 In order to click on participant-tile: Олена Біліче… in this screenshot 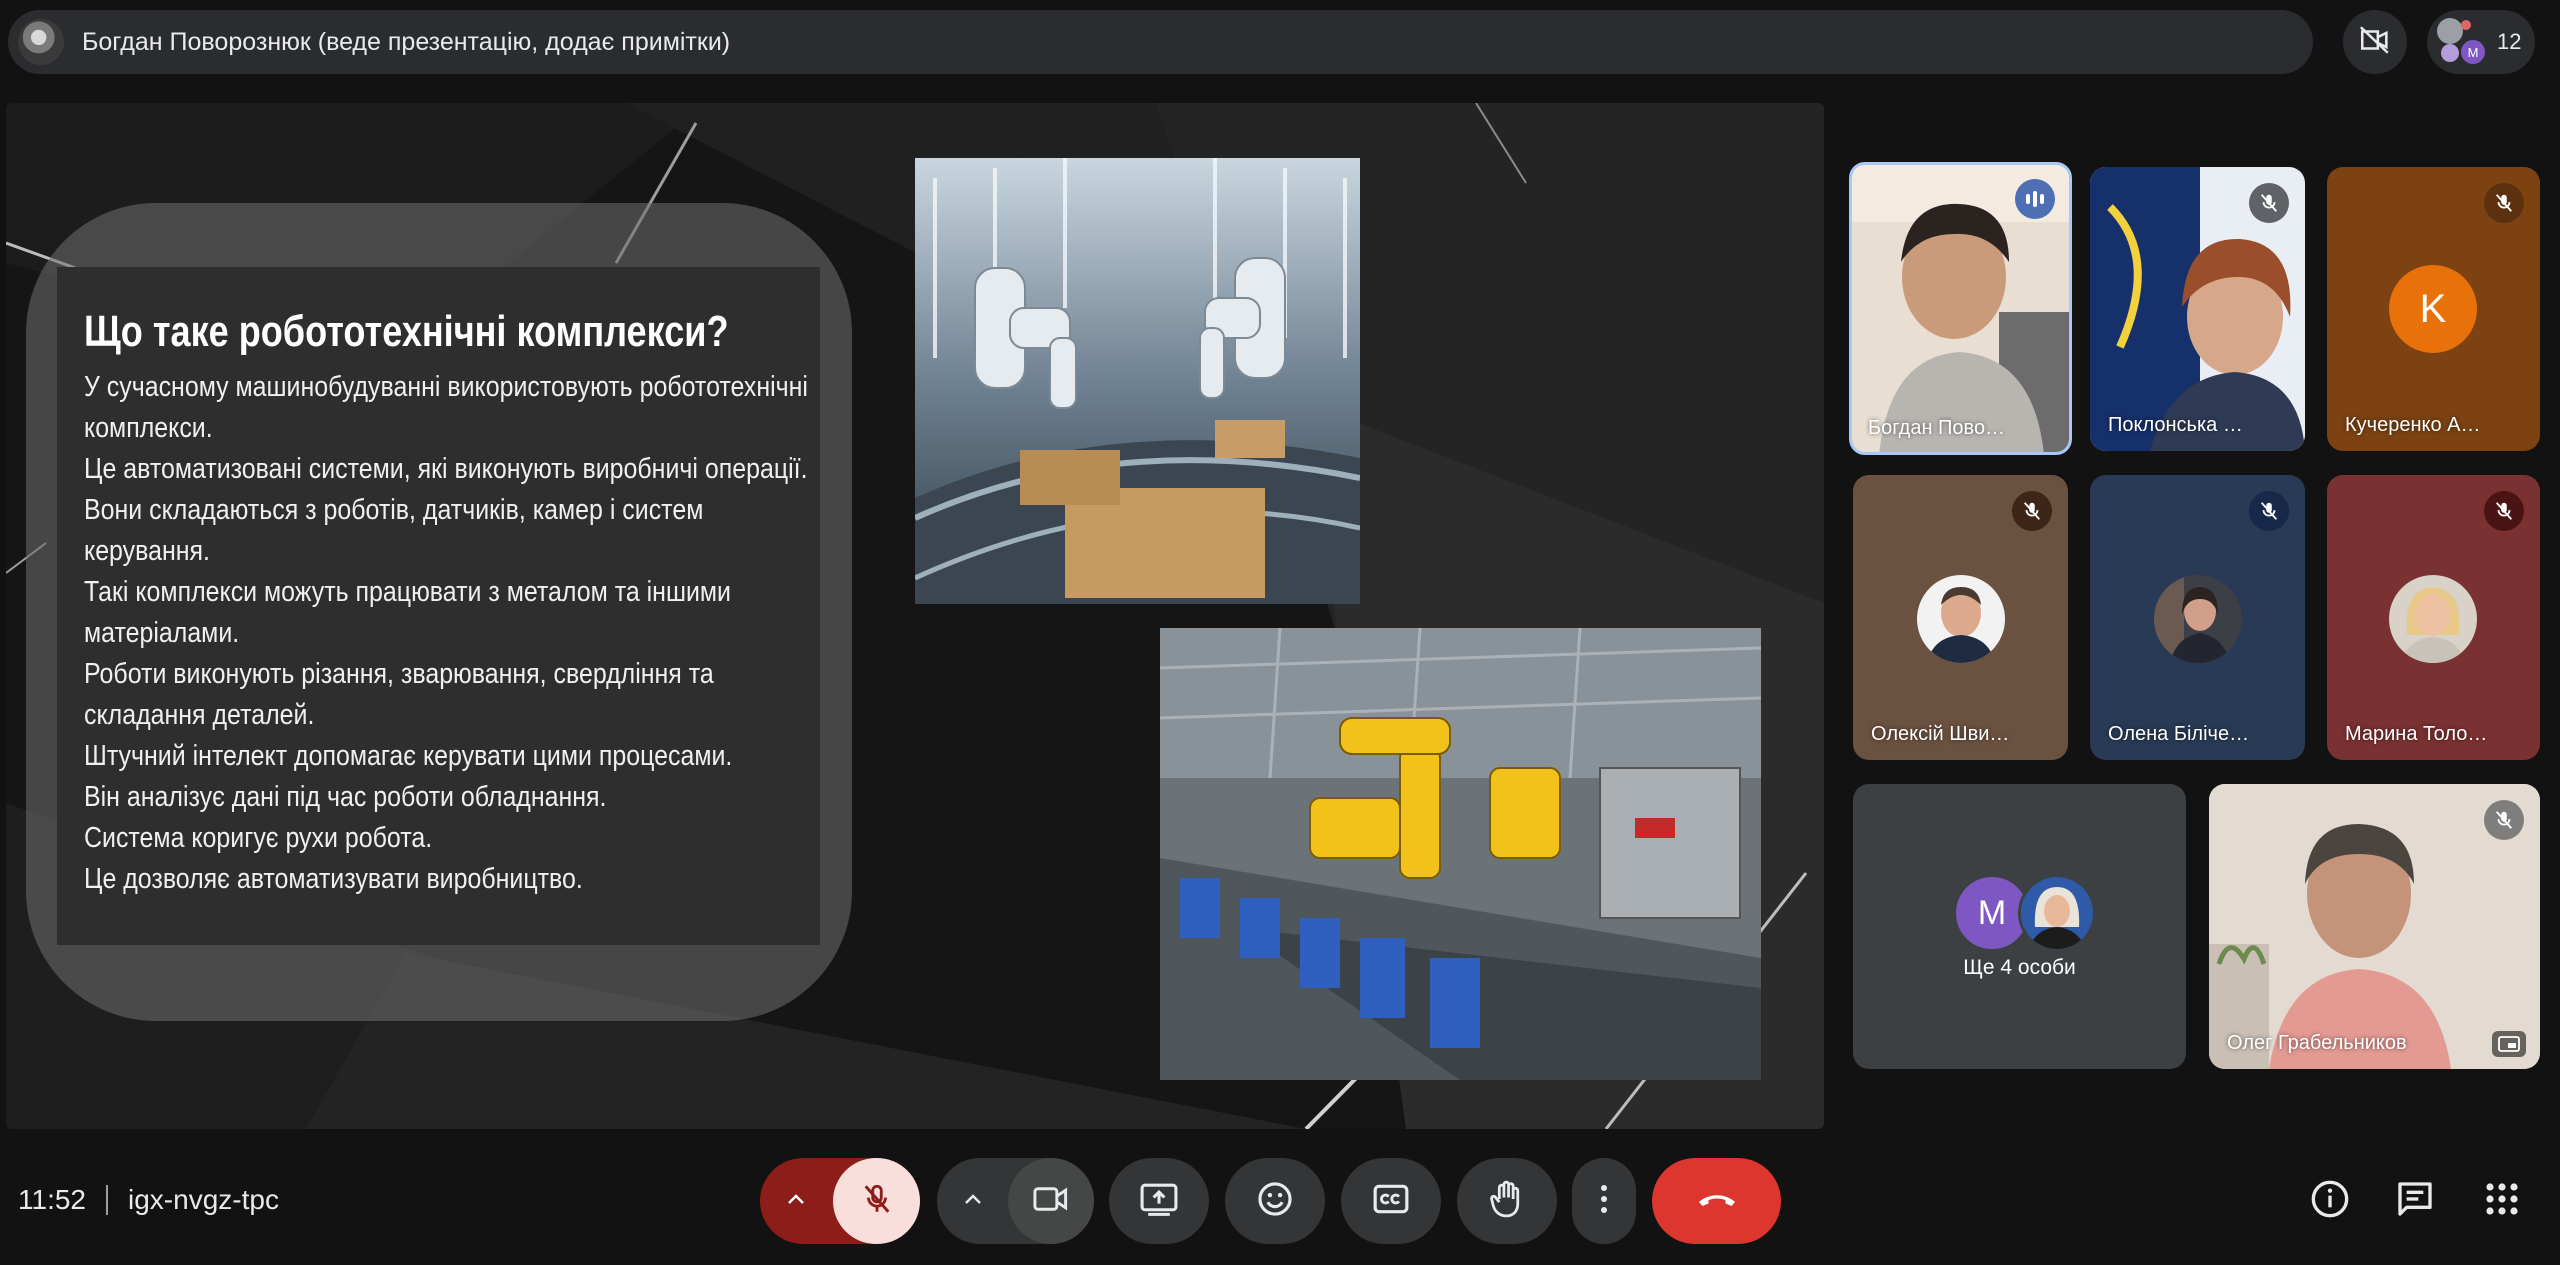, I will do `click(2197, 617)`.